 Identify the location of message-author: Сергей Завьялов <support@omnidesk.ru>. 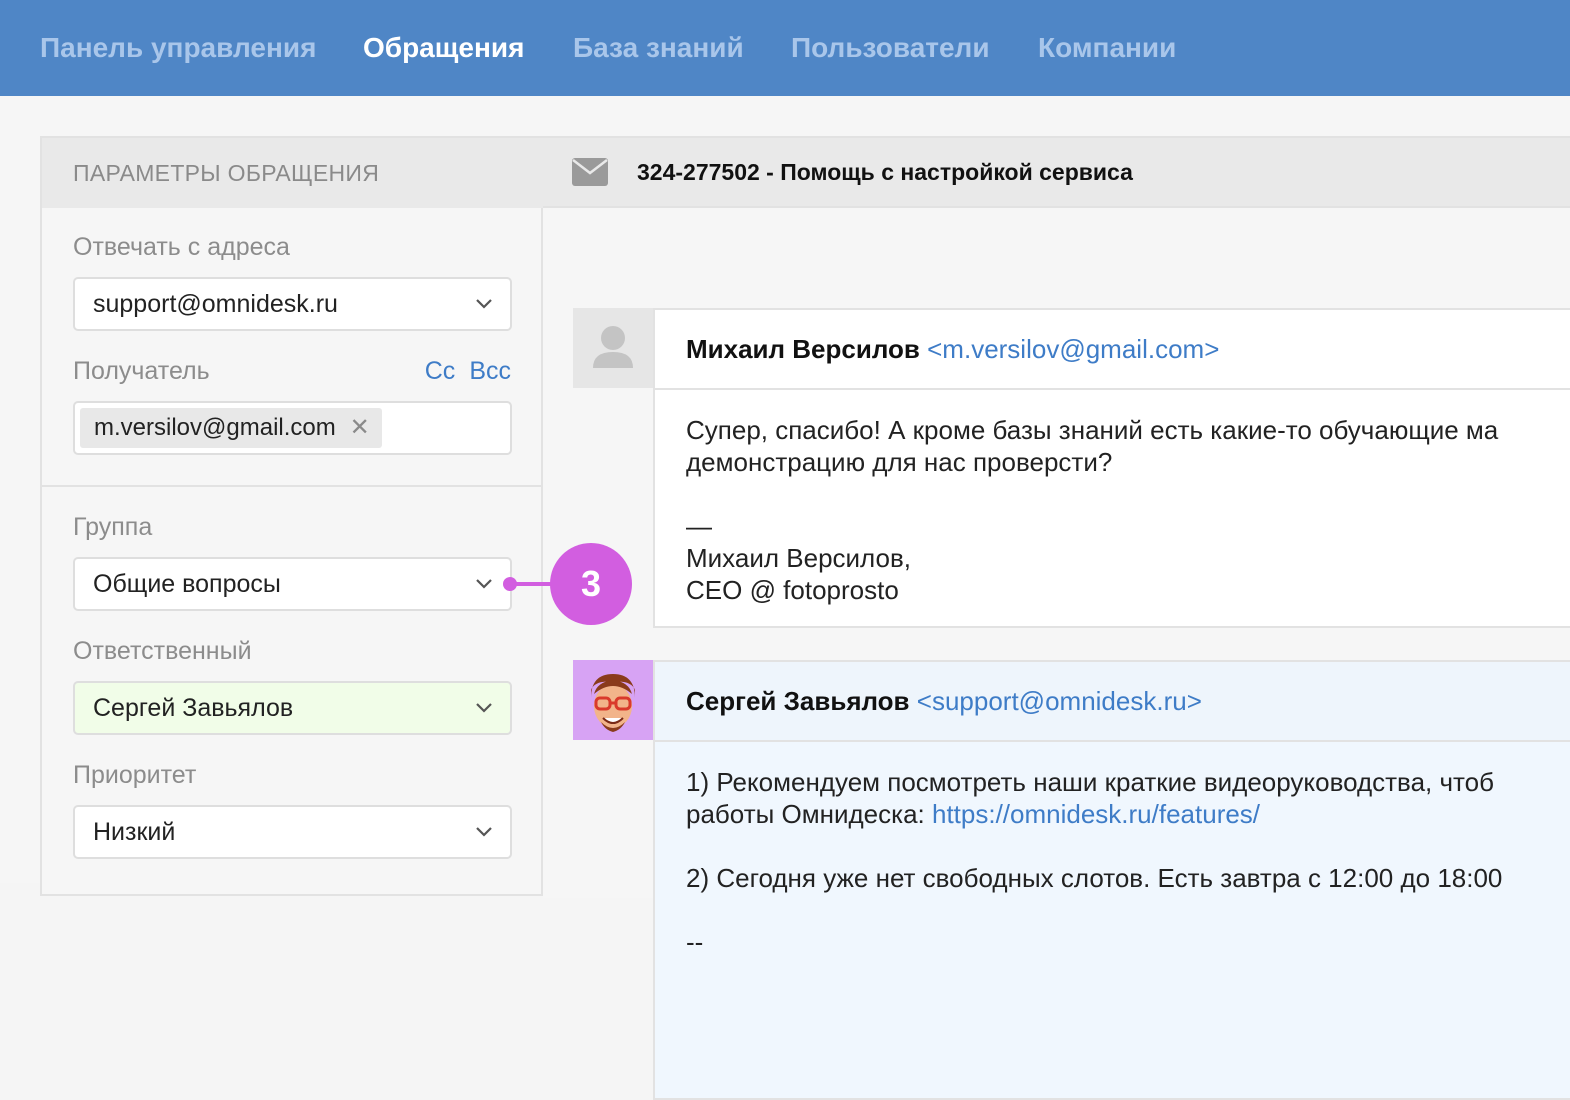
(944, 701).